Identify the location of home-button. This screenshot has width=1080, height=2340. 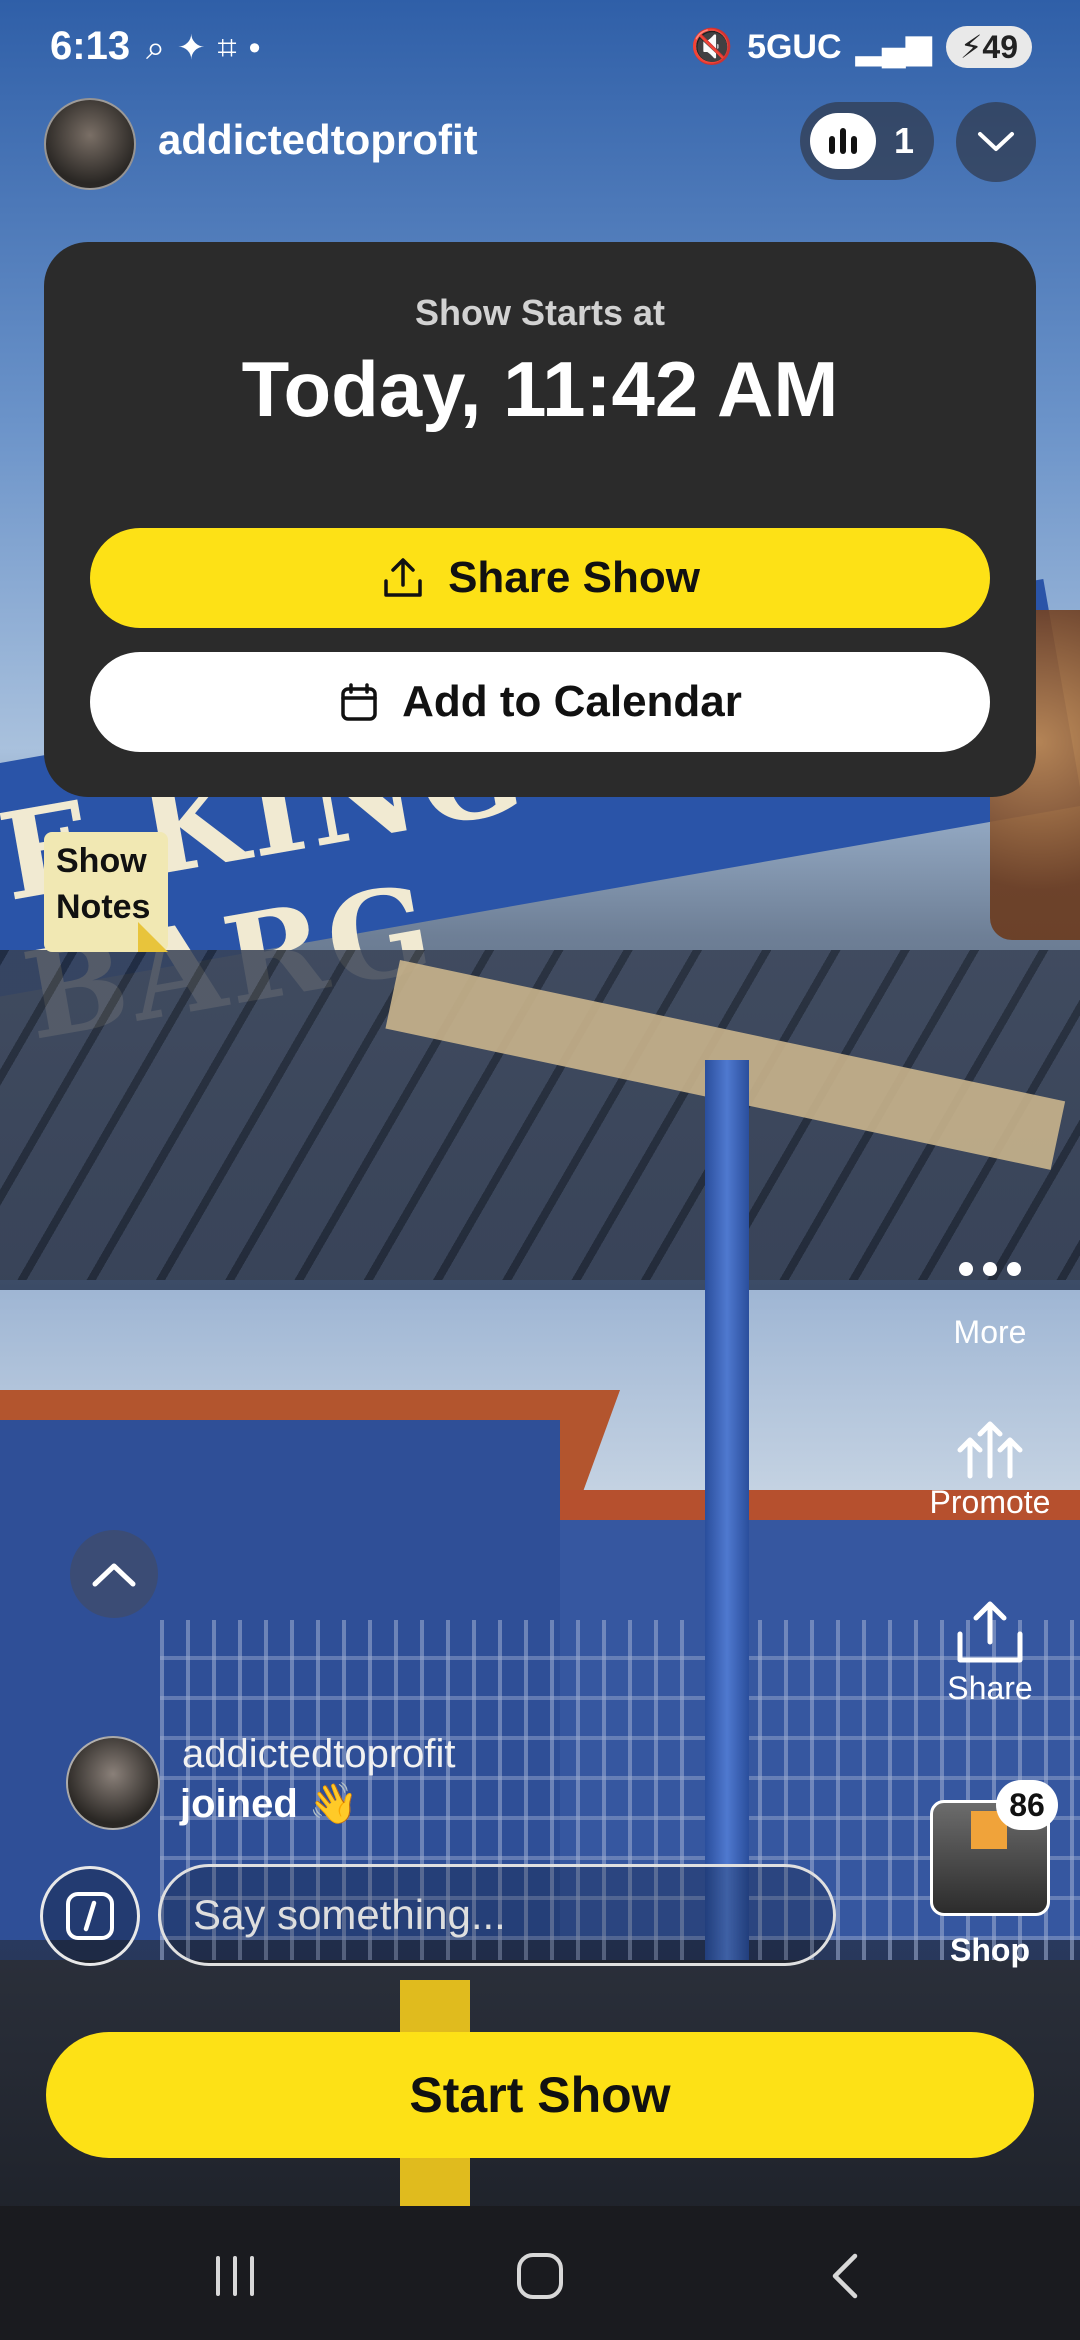
(540, 2276).